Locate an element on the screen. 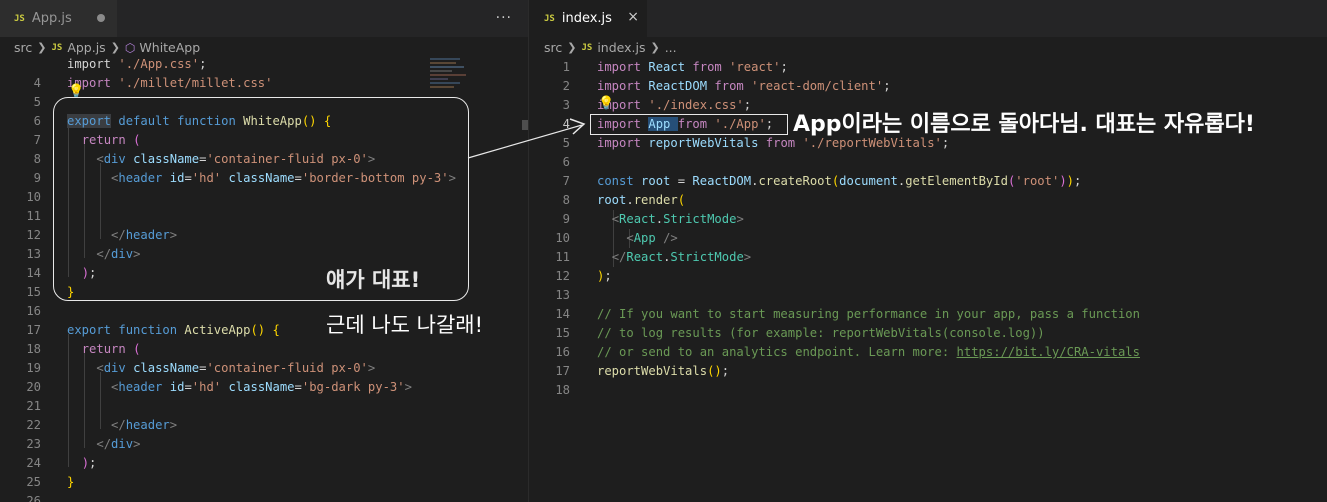  code-line: 12); is located at coordinates (928, 276).